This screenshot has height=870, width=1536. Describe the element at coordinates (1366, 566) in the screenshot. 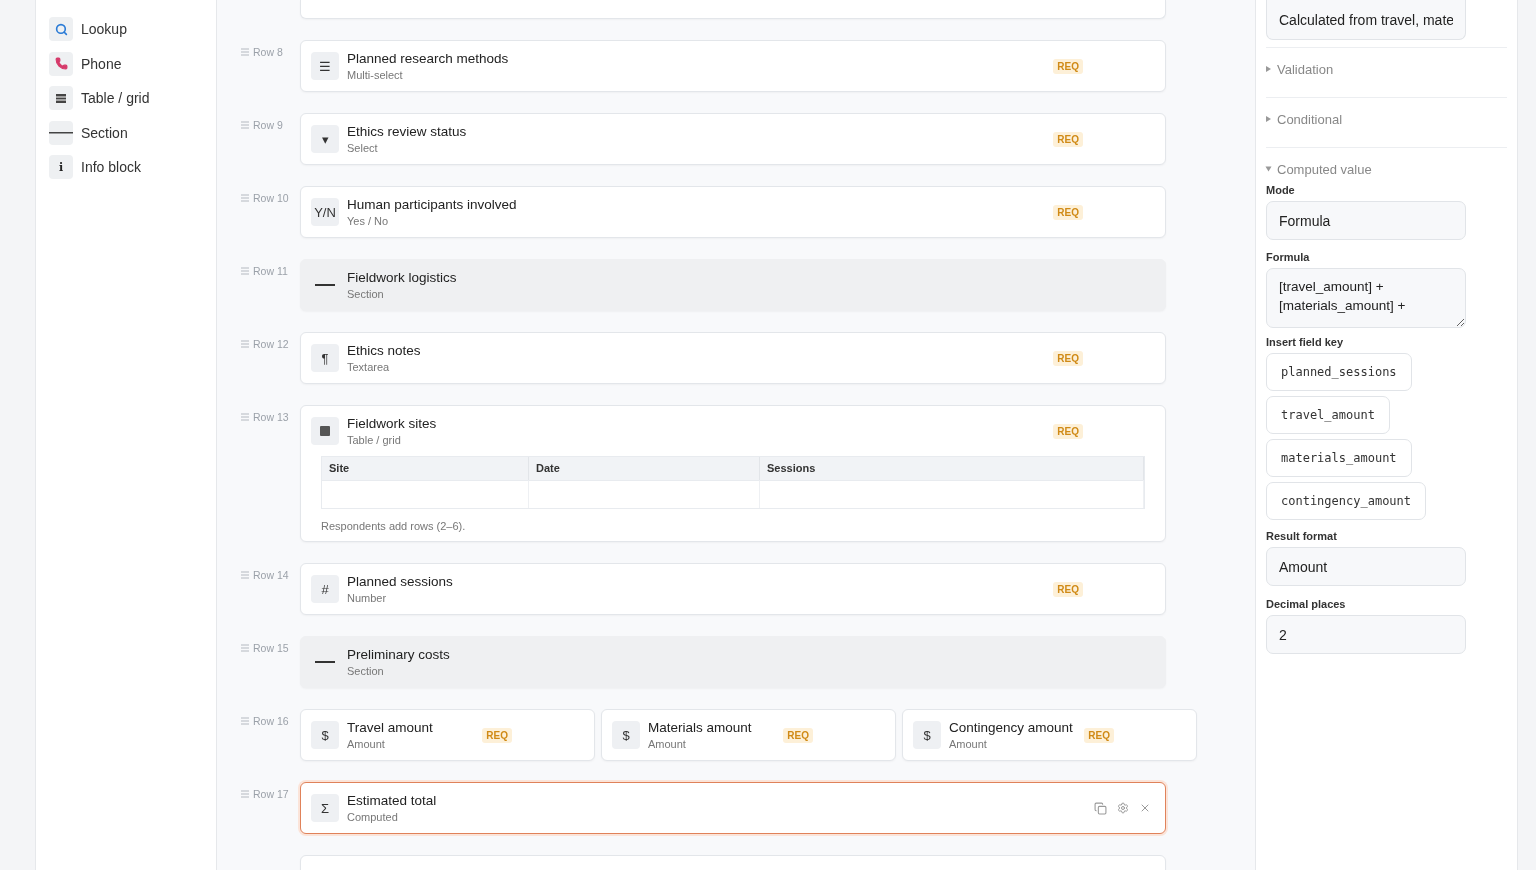

I see `result-format-select: Amount` at that location.